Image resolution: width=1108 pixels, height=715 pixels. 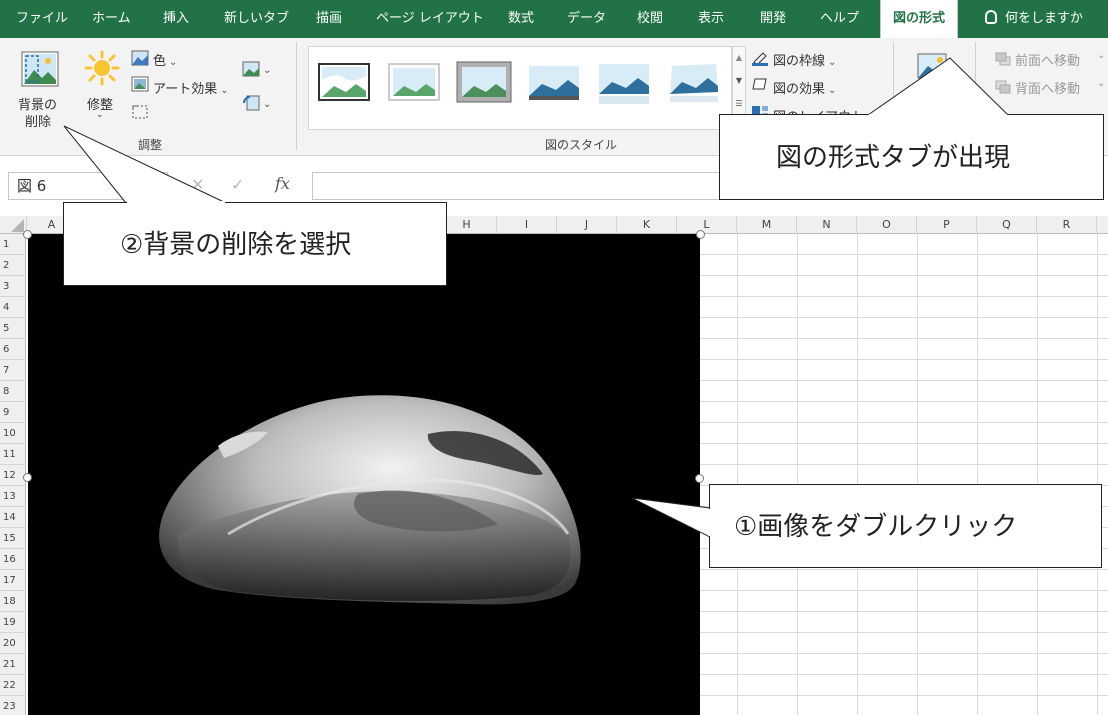 I want to click on tab-help: ヘルプ, so click(x=839, y=19).